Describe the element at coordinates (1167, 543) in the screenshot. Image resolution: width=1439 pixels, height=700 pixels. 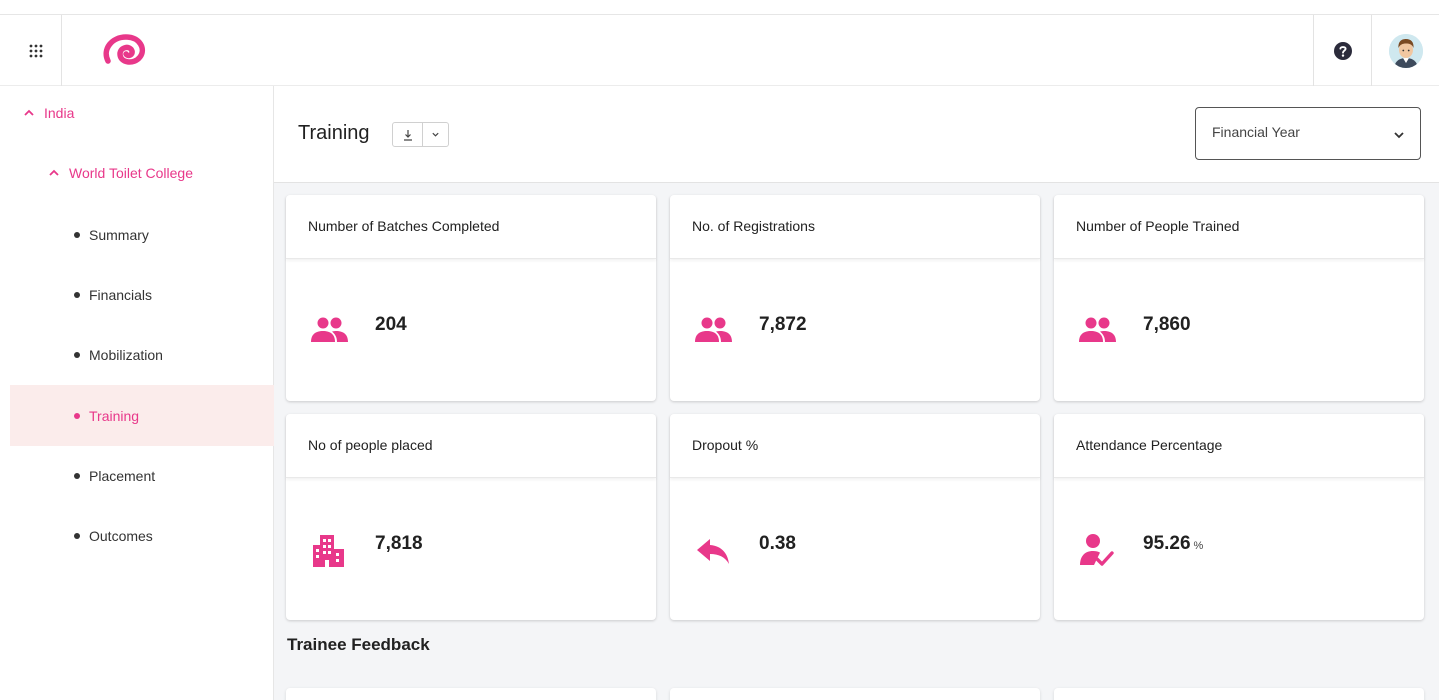
I see `card-value-number: 95.26` at that location.